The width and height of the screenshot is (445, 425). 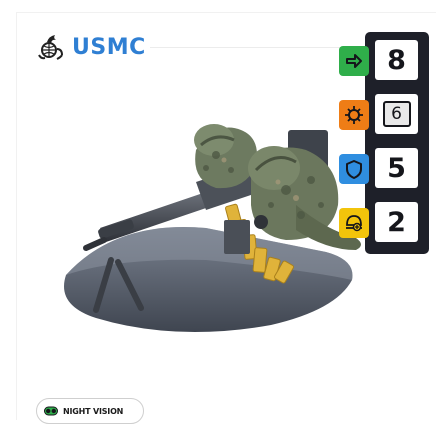 I want to click on stat-move-value: 8, so click(x=396, y=60).